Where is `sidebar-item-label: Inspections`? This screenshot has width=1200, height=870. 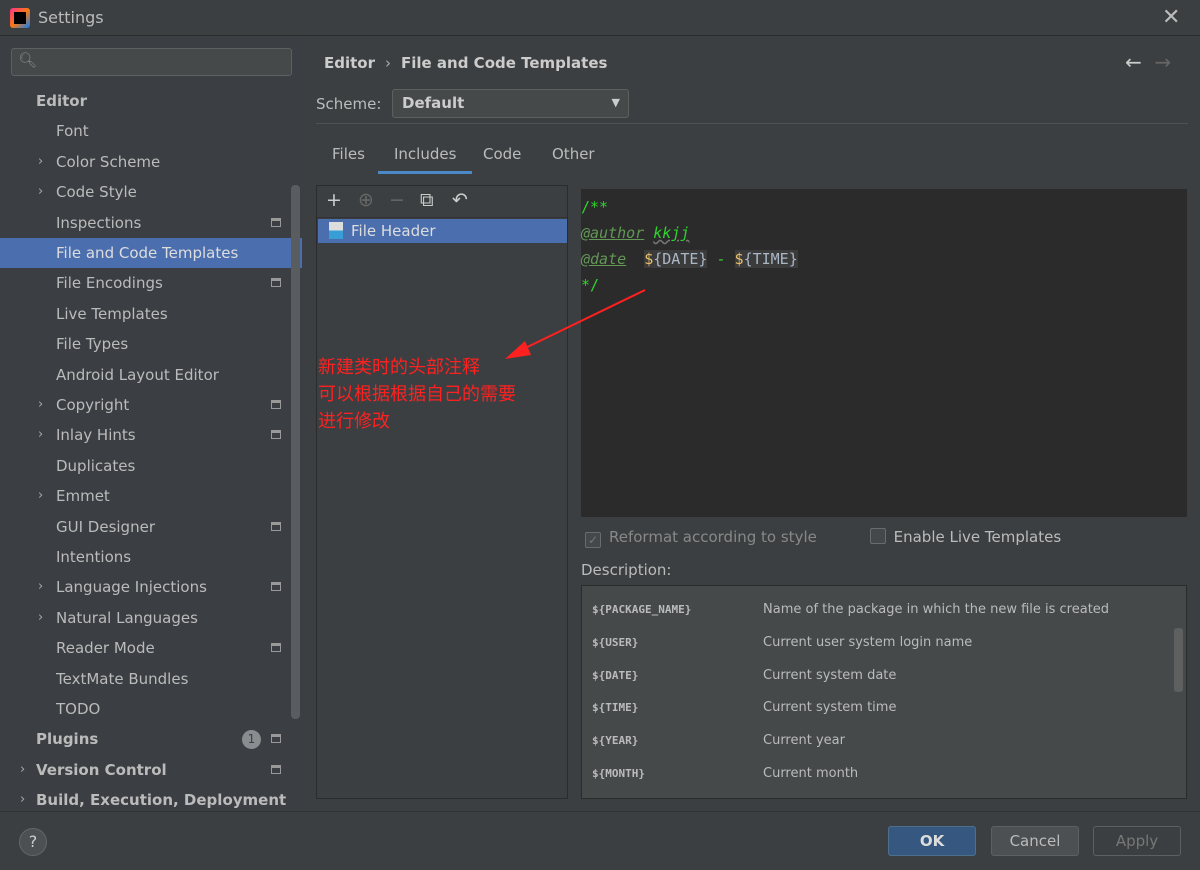
sidebar-item-label: Inspections is located at coordinates (99, 222).